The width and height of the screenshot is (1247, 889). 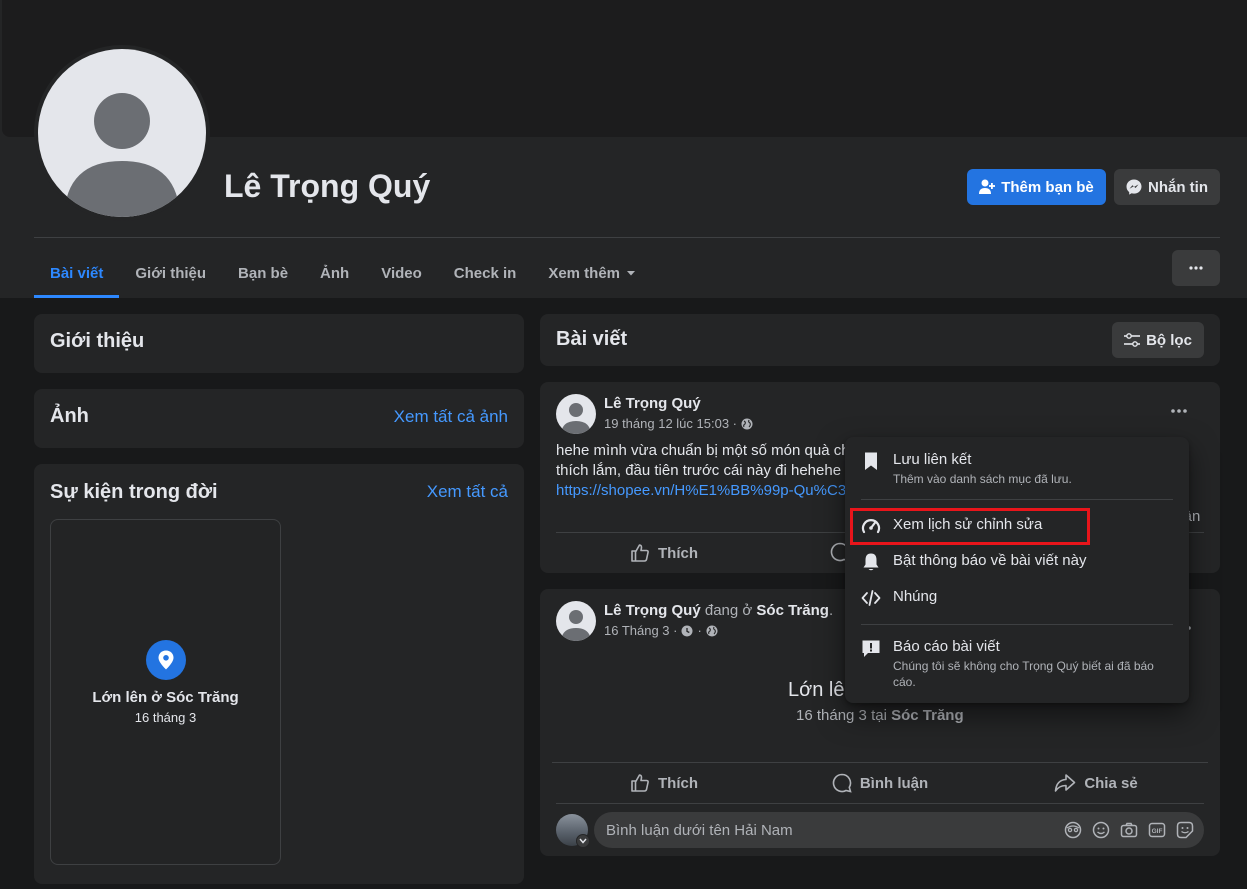 What do you see at coordinates (170, 273) in the screenshot?
I see `tab-about: Giới thiệu` at bounding box center [170, 273].